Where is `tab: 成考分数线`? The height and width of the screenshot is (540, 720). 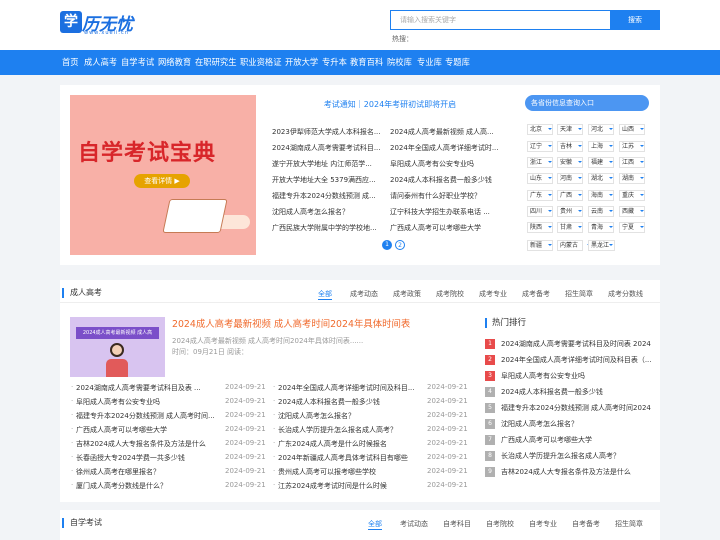
tab: 成考分数线 is located at coordinates (625, 294).